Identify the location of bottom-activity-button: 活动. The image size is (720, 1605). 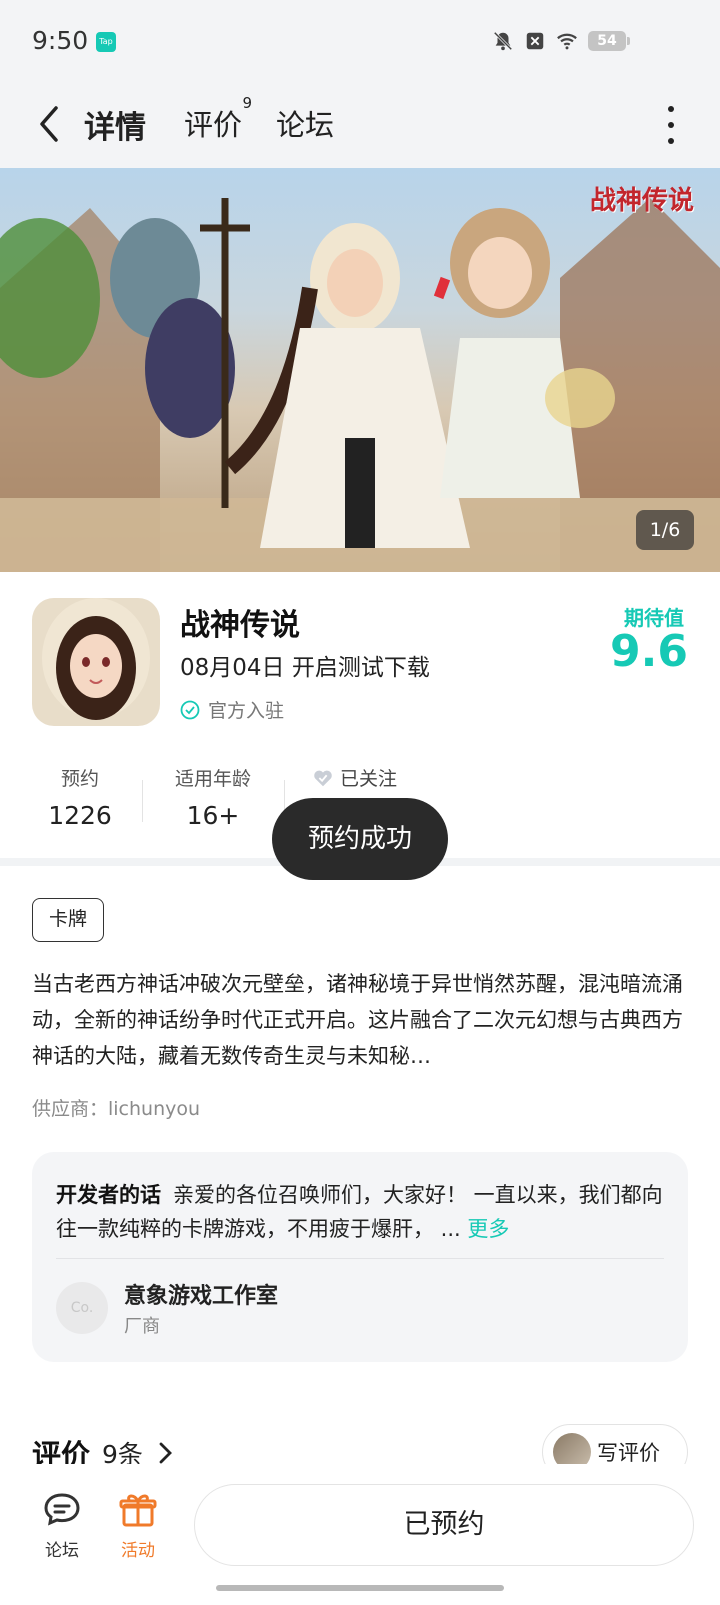
(138, 1525).